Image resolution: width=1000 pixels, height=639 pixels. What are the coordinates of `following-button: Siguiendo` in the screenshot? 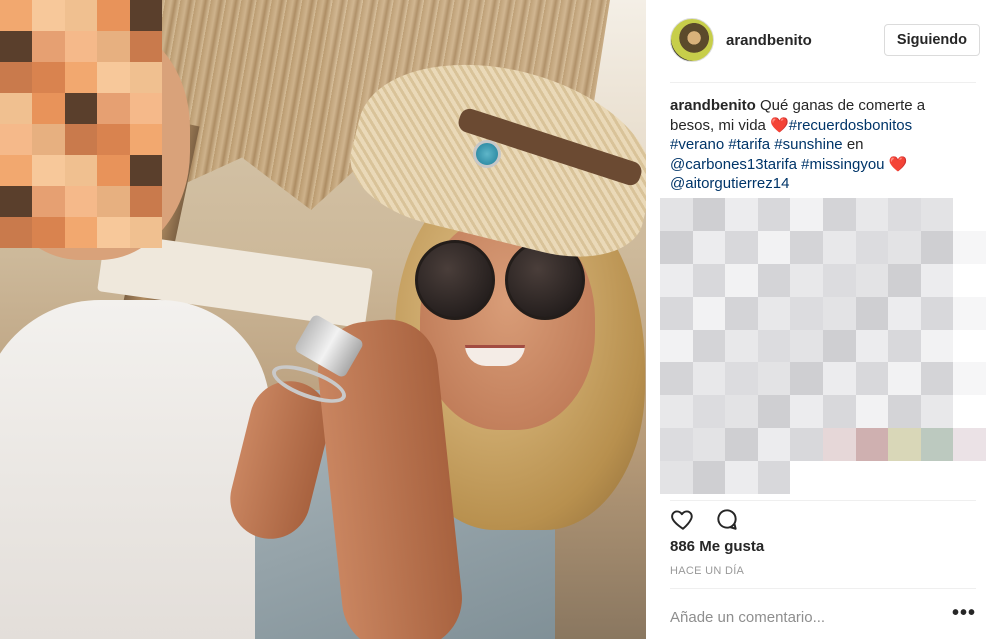 It's located at (931, 40).